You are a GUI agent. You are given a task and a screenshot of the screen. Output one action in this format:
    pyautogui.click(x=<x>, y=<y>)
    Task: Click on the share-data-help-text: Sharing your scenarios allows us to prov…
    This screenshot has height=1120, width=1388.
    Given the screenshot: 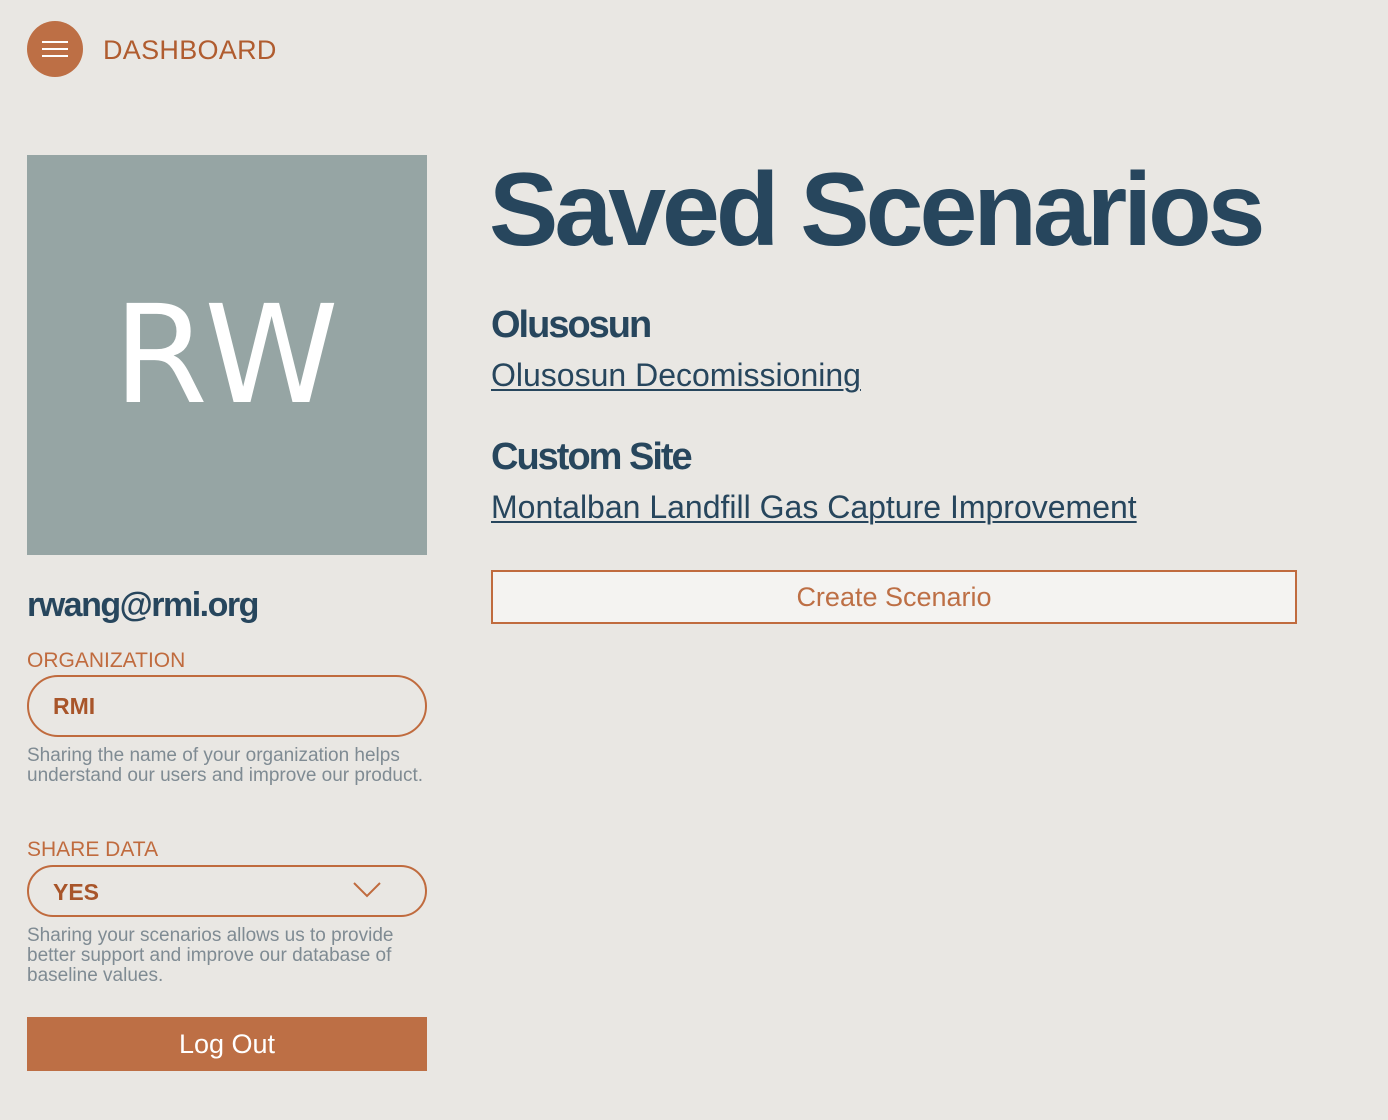 What is the action you would take?
    pyautogui.click(x=210, y=955)
    